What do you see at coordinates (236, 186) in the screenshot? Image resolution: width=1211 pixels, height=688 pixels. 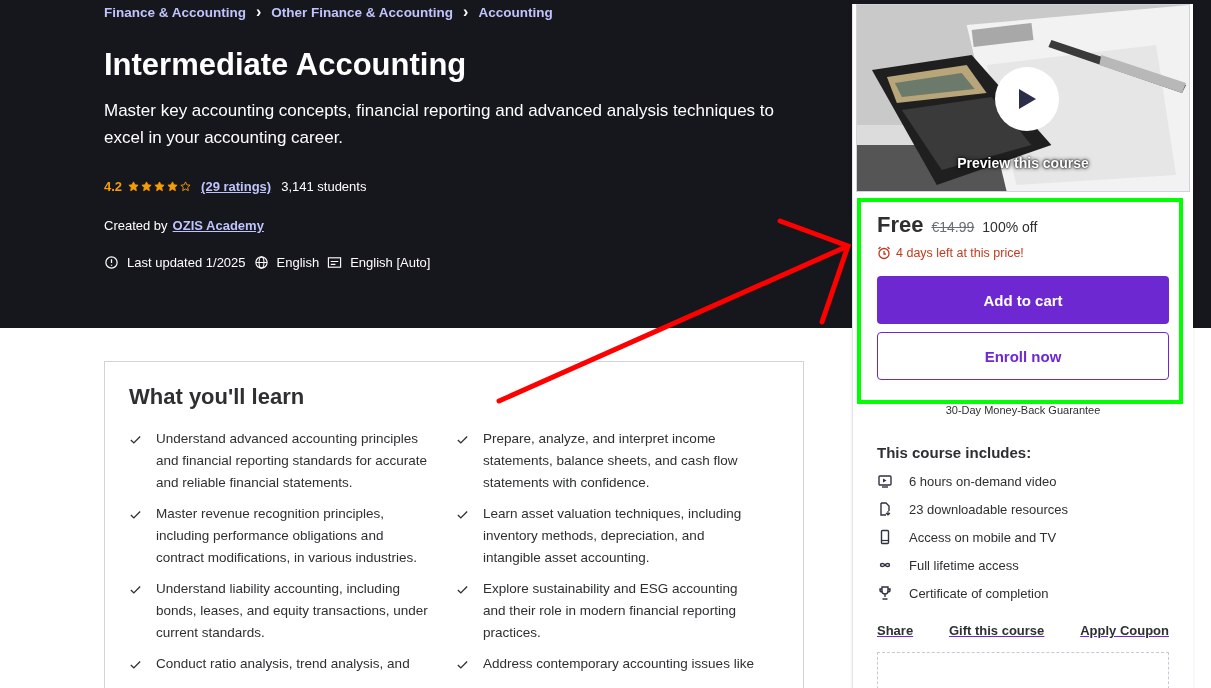 I see `ratings-link: (29 ratings)` at bounding box center [236, 186].